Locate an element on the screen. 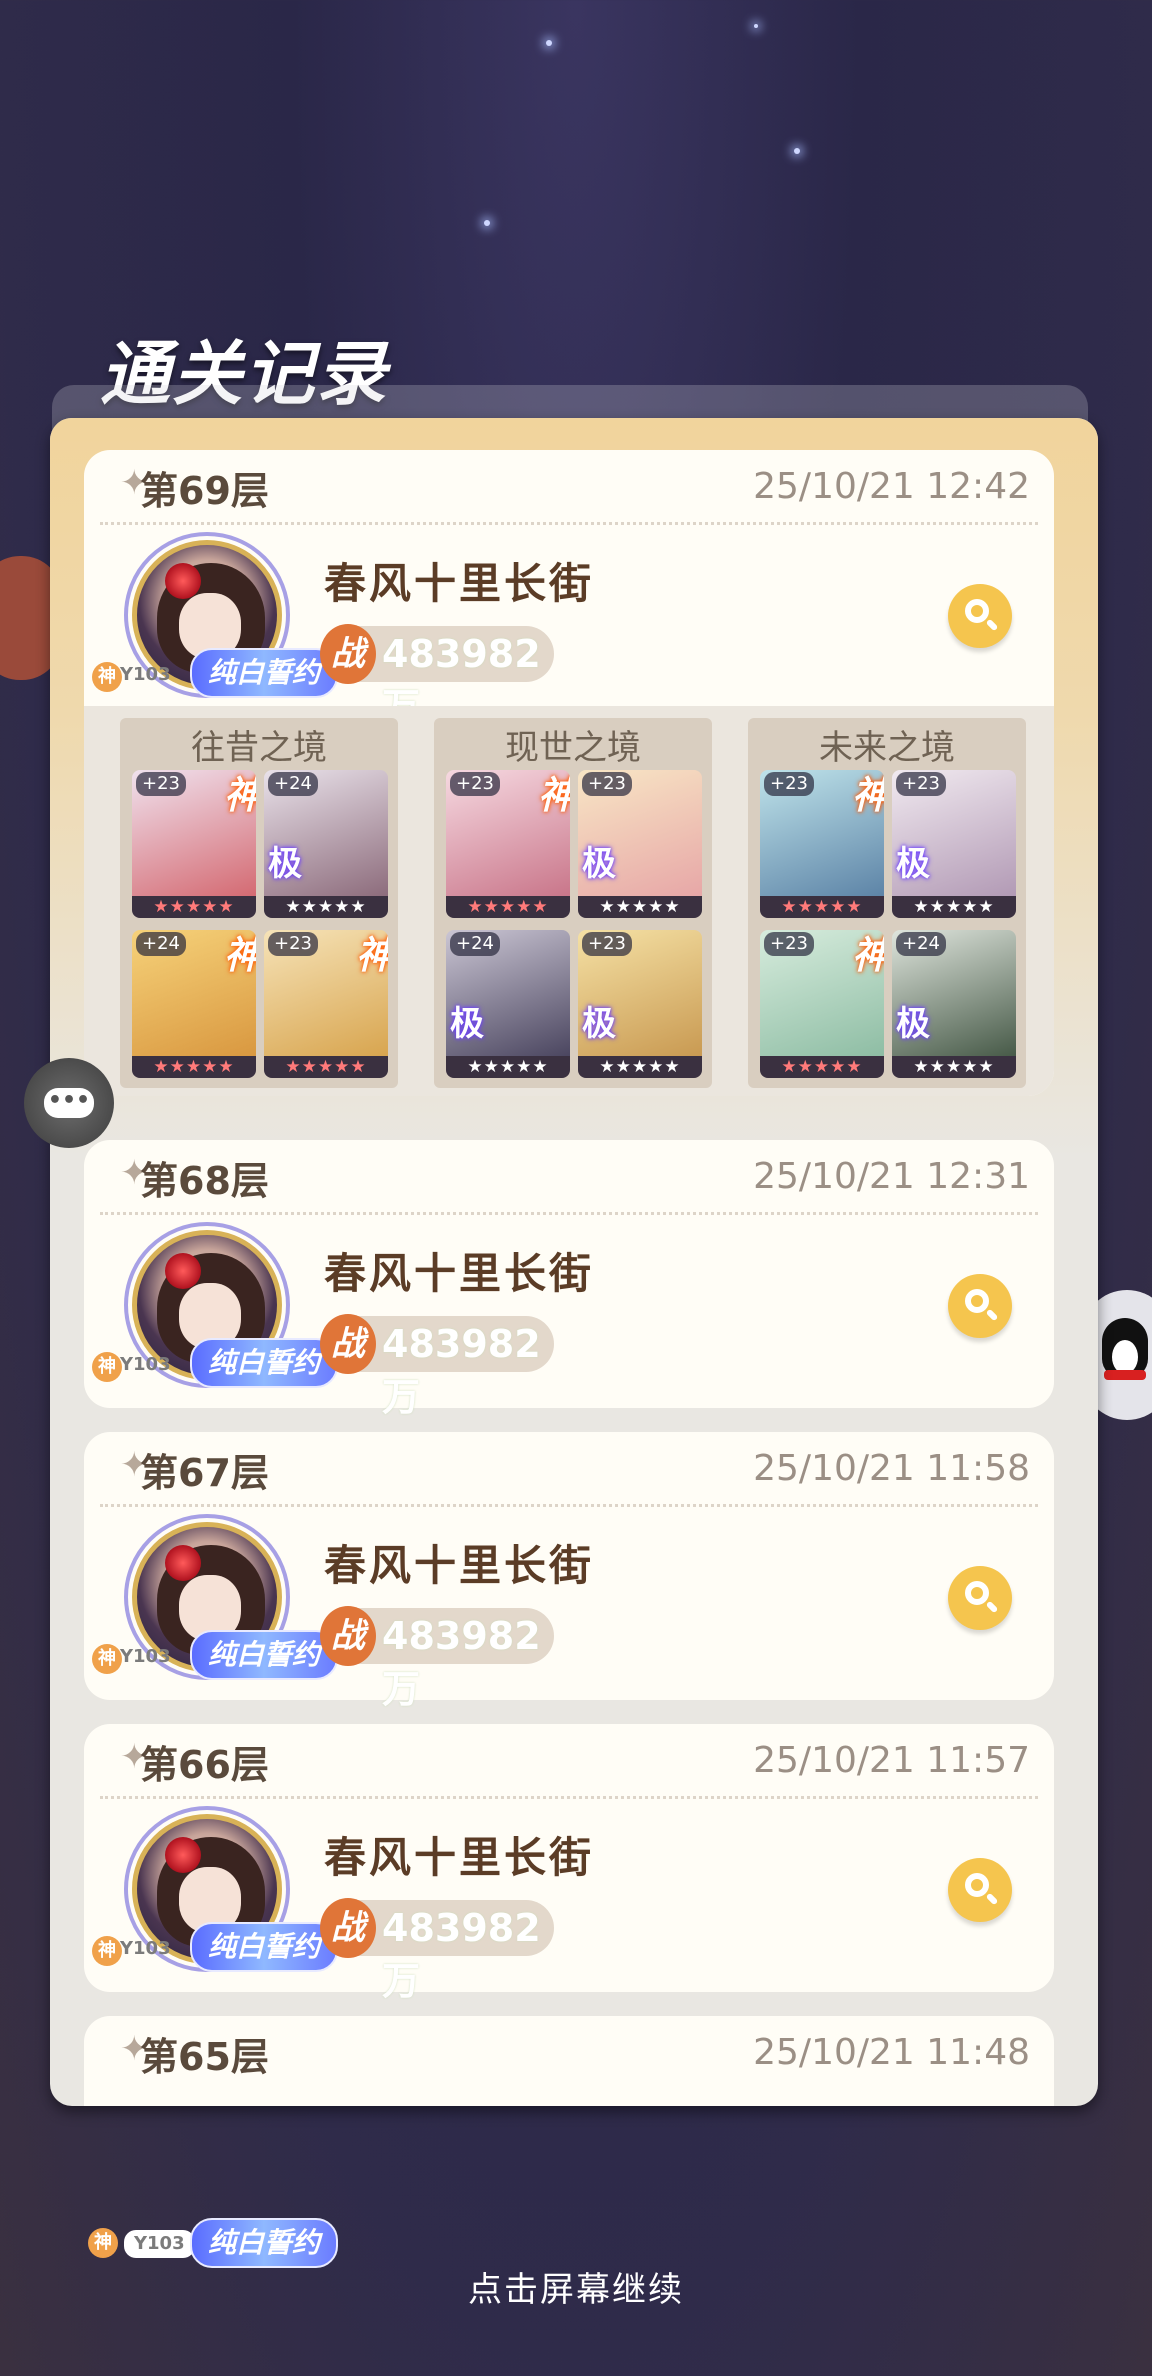 The width and height of the screenshot is (1152, 2376). floor-label: 第69层 is located at coordinates (204, 491).